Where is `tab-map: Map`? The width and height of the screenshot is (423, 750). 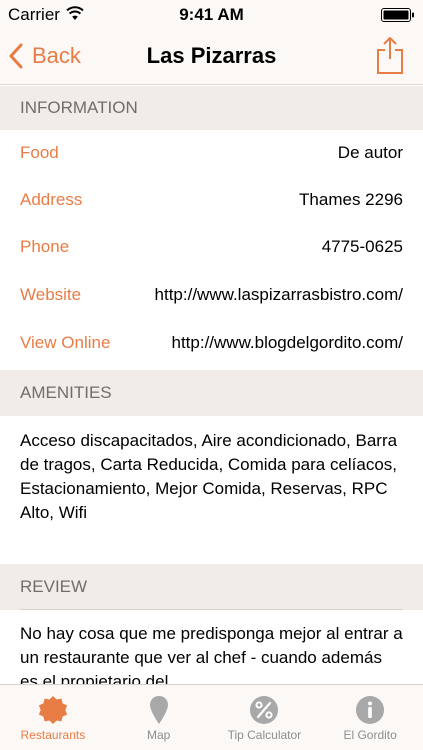
tab-map: Map is located at coordinates (159, 717).